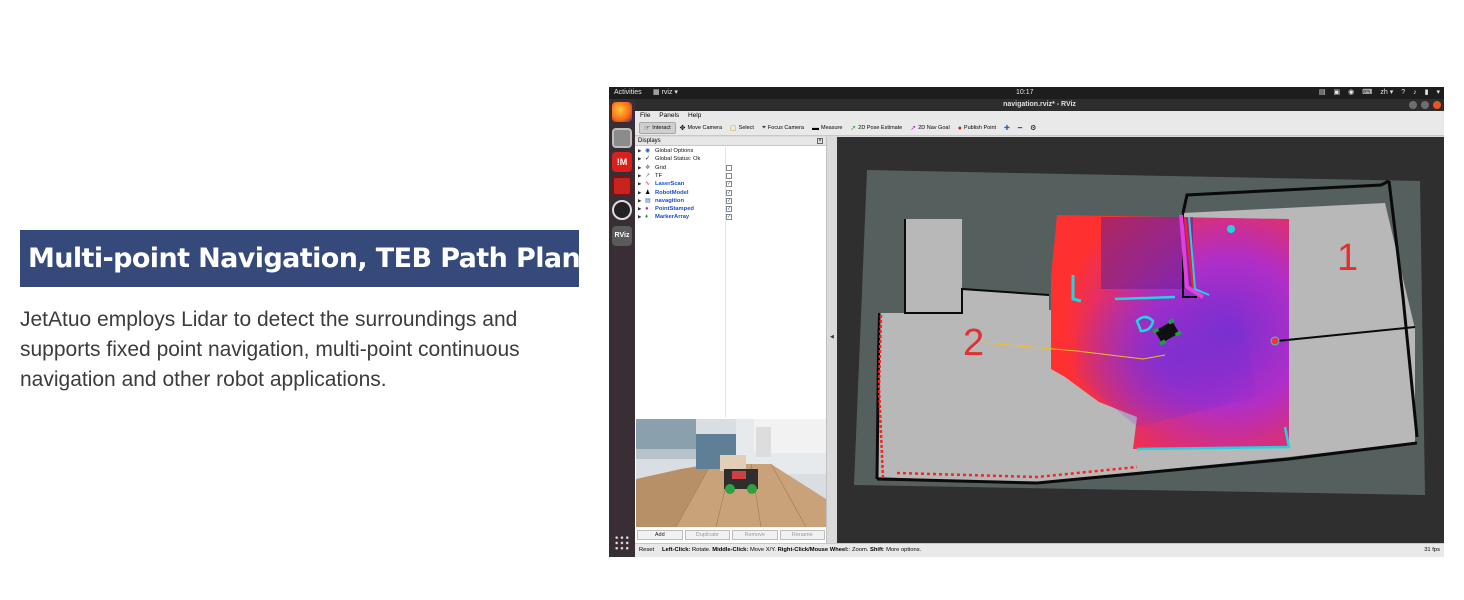 This screenshot has height=600, width=1464. What do you see at coordinates (648, 151) in the screenshot?
I see `globe-icon: ◉` at bounding box center [648, 151].